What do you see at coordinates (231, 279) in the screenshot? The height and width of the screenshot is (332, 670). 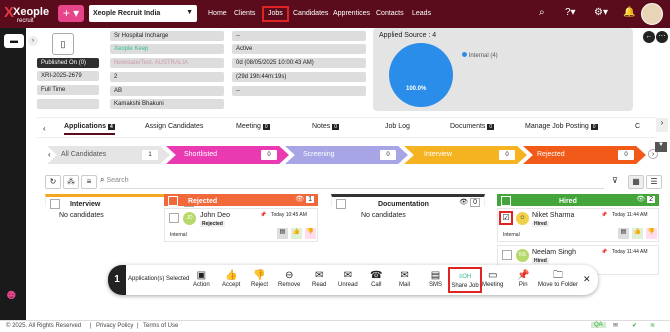 I see `accept-button: 👍 Accept` at bounding box center [231, 279].